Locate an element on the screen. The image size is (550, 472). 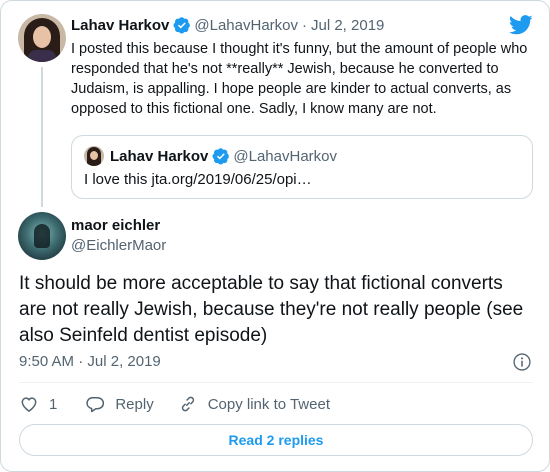
action-bar: 1 Reply Copy link to Tweet is located at coordinates (174, 404).